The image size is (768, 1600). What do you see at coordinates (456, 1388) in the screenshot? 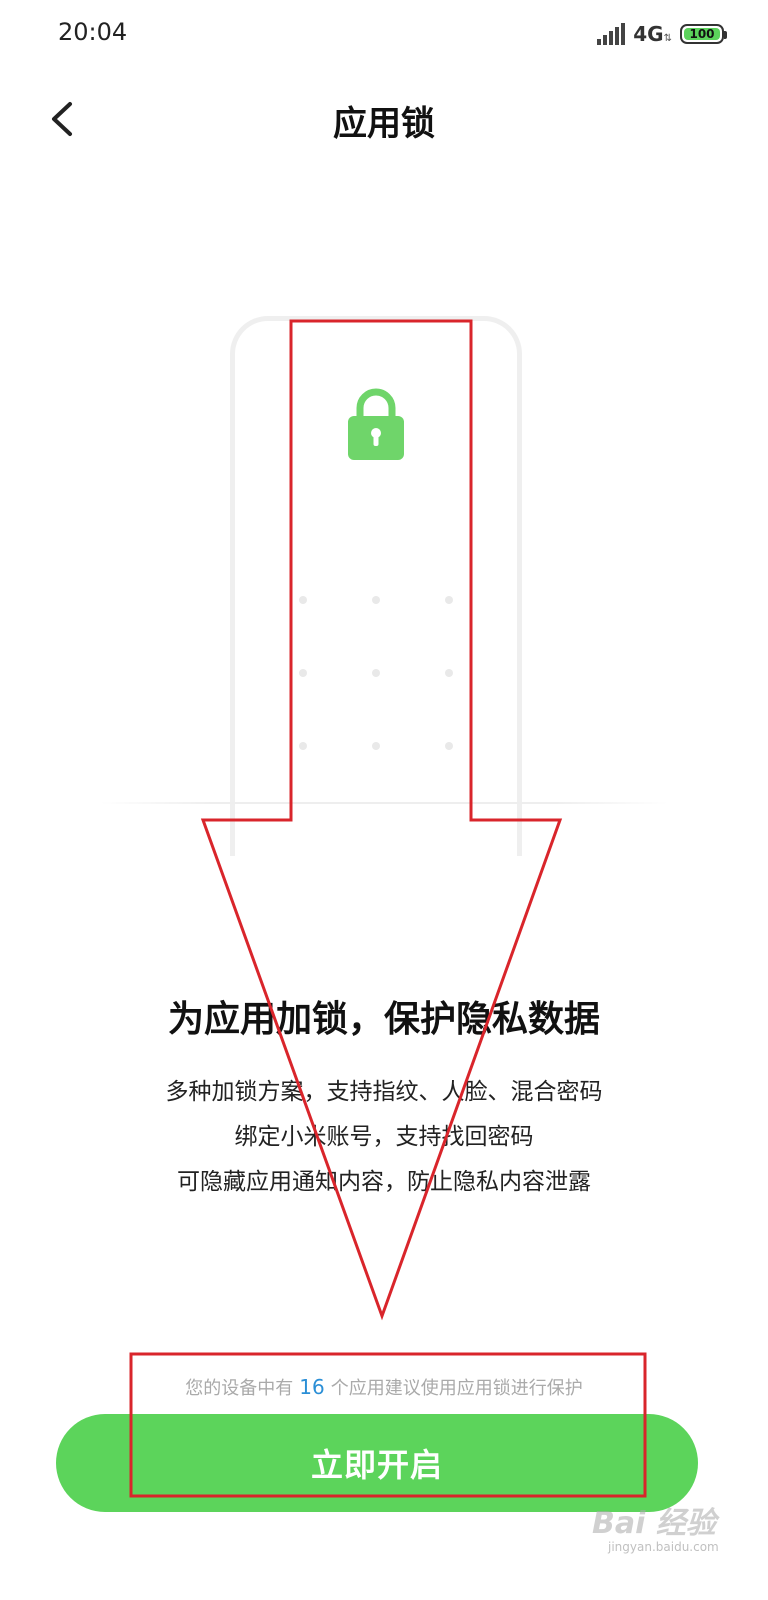
I see `suggestion-suffix: 个应用建议使用应用锁进行保护` at bounding box center [456, 1388].